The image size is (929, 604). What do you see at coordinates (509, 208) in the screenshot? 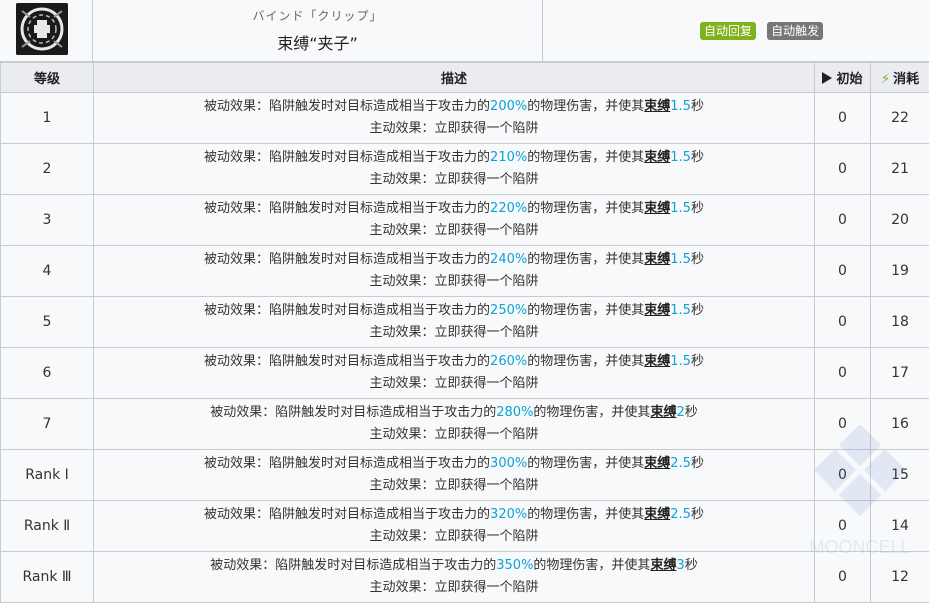
I see `damage-percent: 220%` at bounding box center [509, 208].